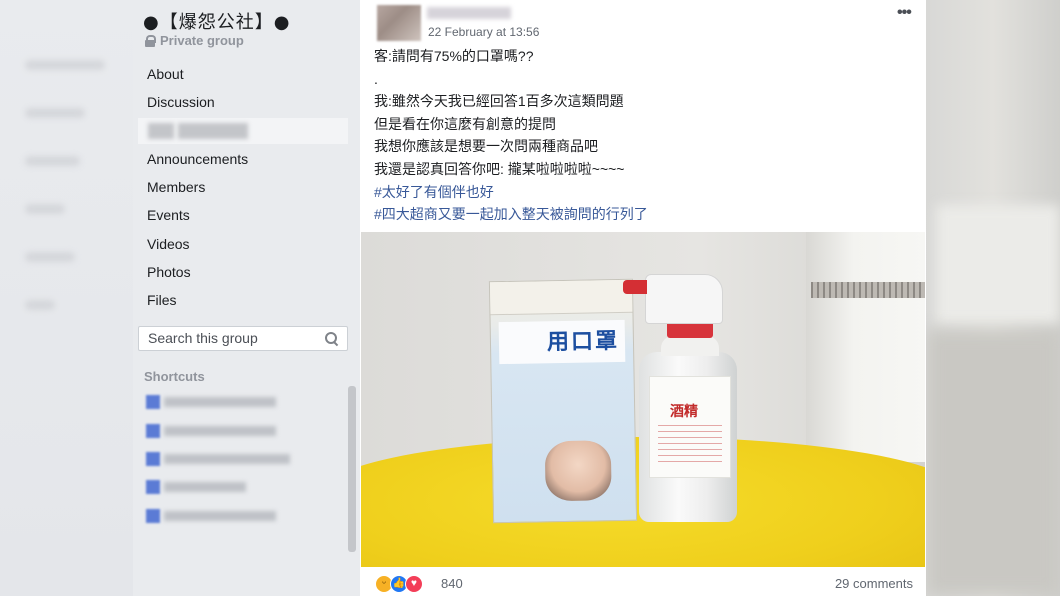 The height and width of the screenshot is (596, 1060). Describe the element at coordinates (499, 168) in the screenshot. I see `post-line: 我還是認真回答你吧: 攏某啦啦啦啦~~~~` at that location.